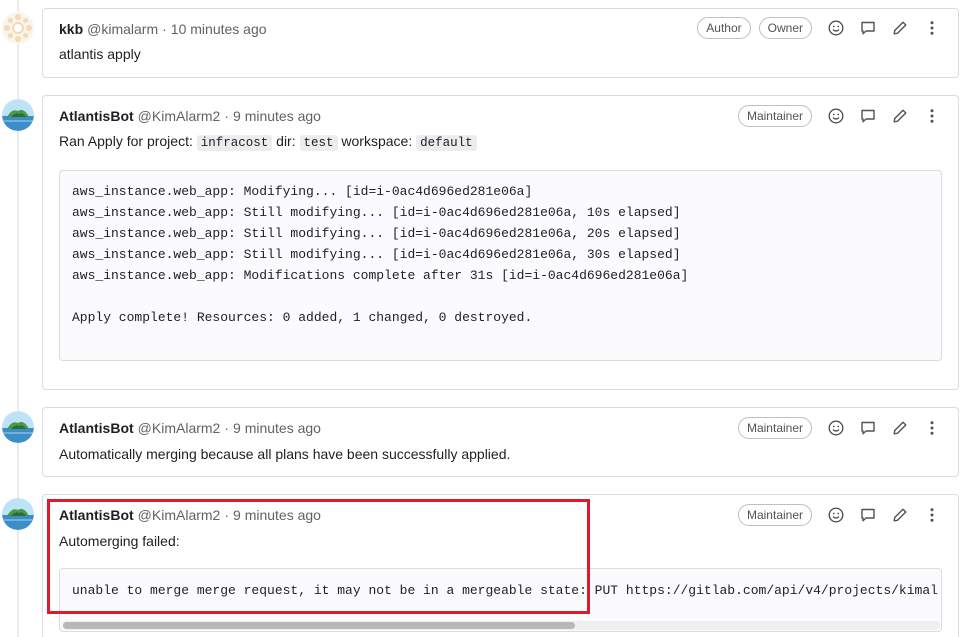 Image resolution: width=962 pixels, height=637 pixels. I want to click on body-text: Ran Apply for project:, so click(126, 141).